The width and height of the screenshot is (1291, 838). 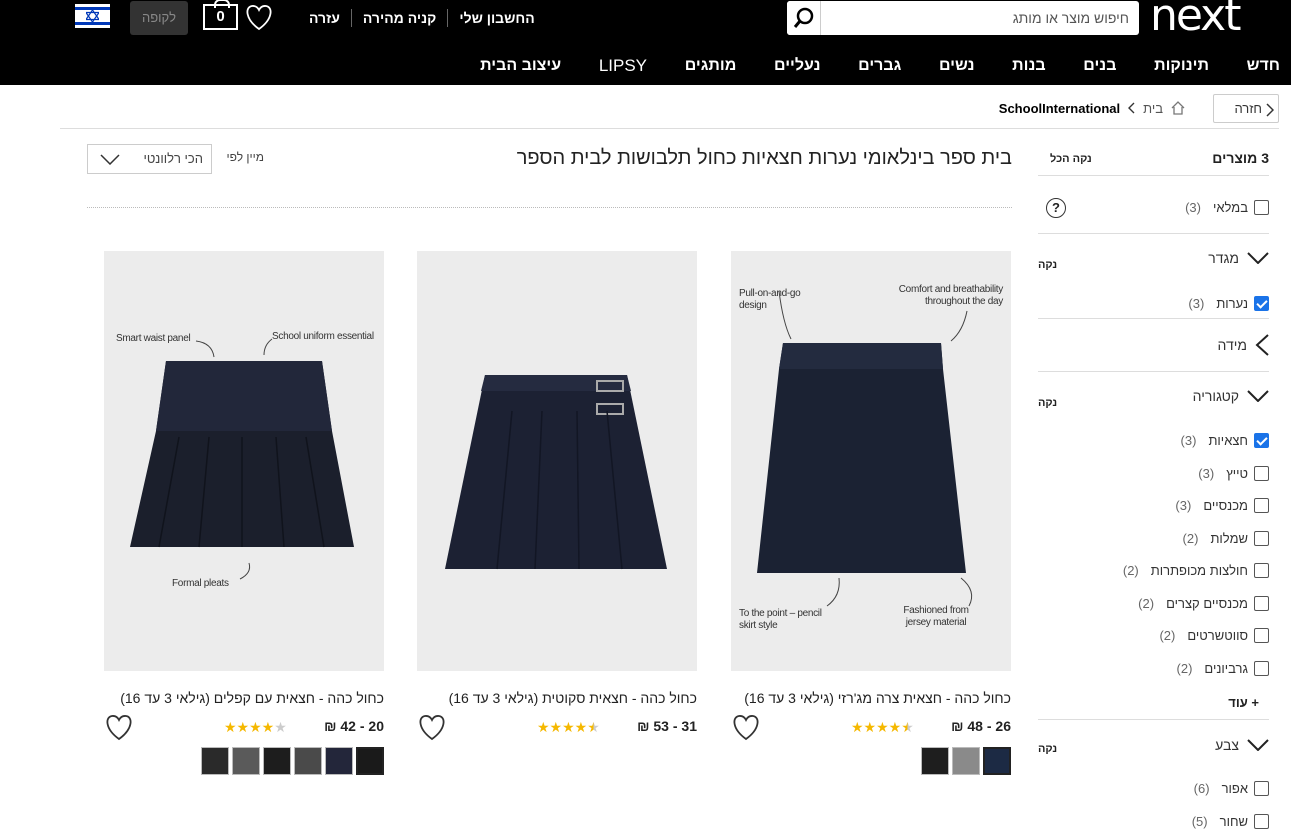 What do you see at coordinates (1164, 505) in the screenshot?
I see `filter-option: מכנסיים (3)` at bounding box center [1164, 505].